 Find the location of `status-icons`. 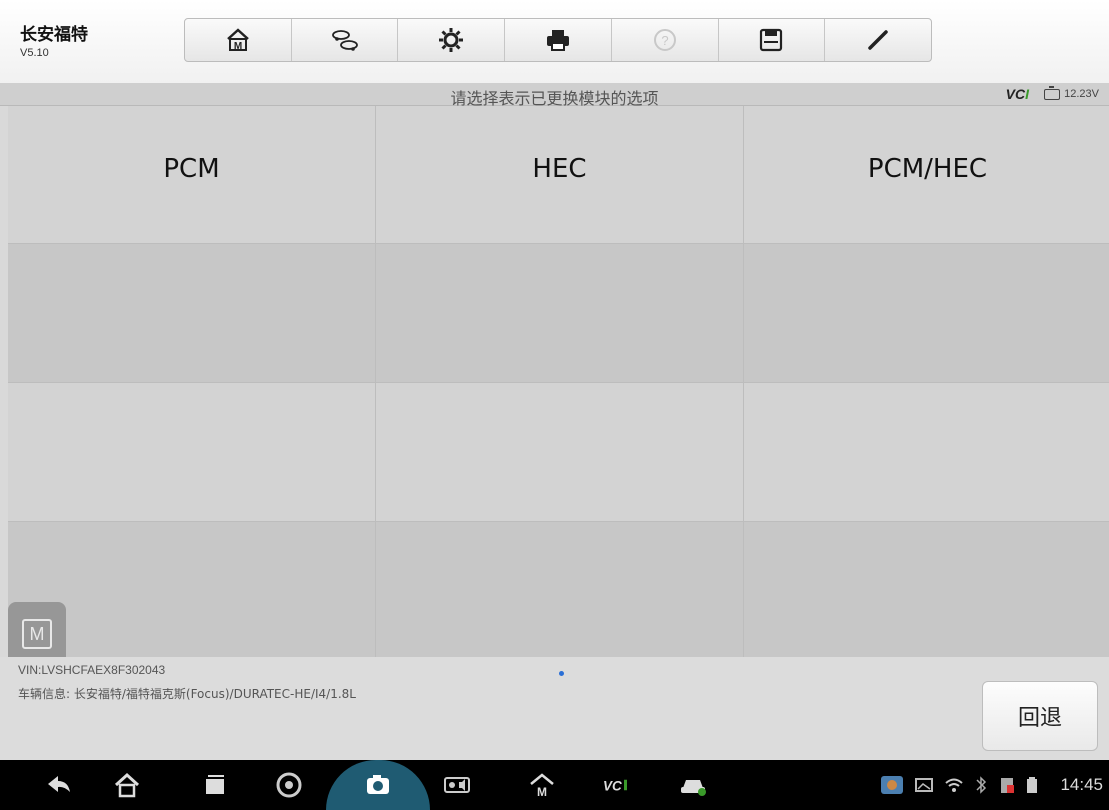

status-icons is located at coordinates (959, 785).